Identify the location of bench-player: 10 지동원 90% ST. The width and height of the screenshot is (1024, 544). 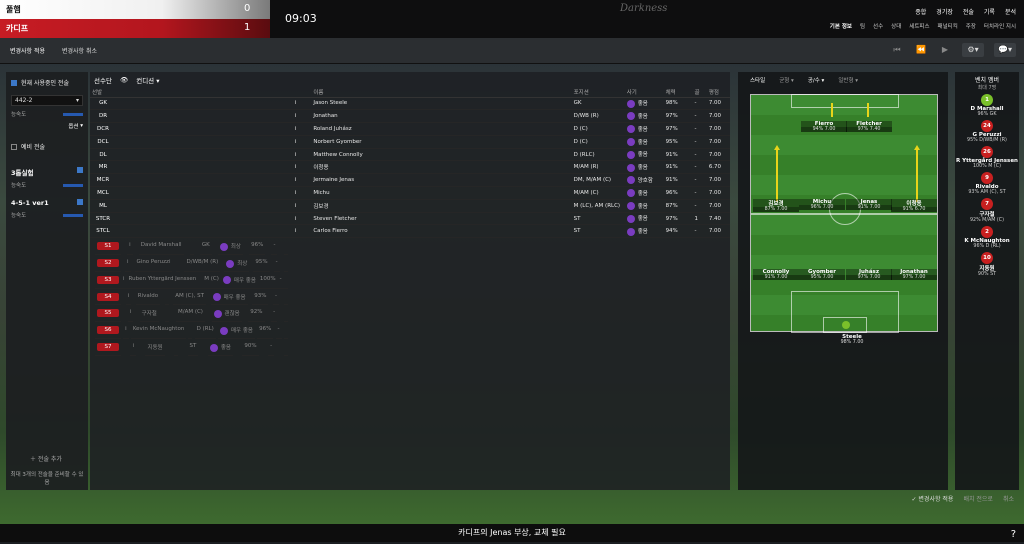
(987, 264).